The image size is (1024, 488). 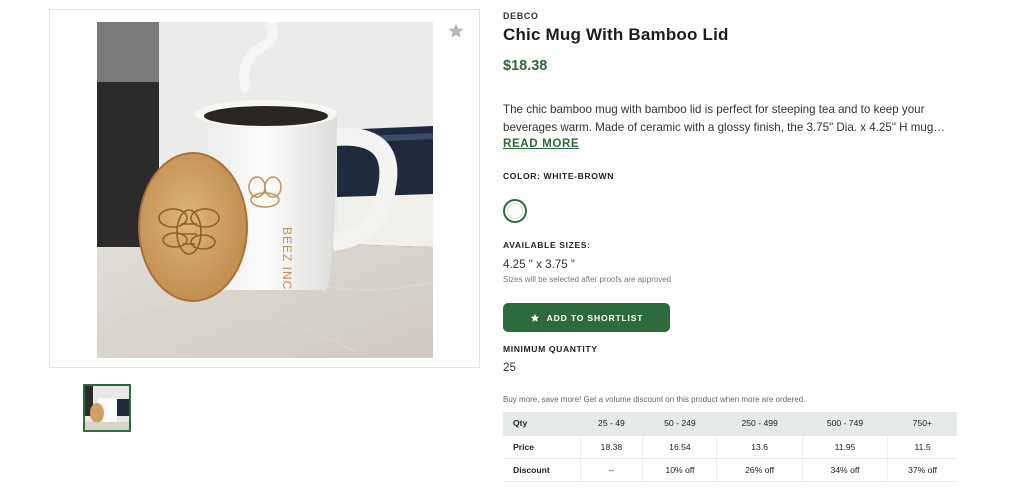 What do you see at coordinates (844, 470) in the screenshot?
I see `table-cell: 34% off` at bounding box center [844, 470].